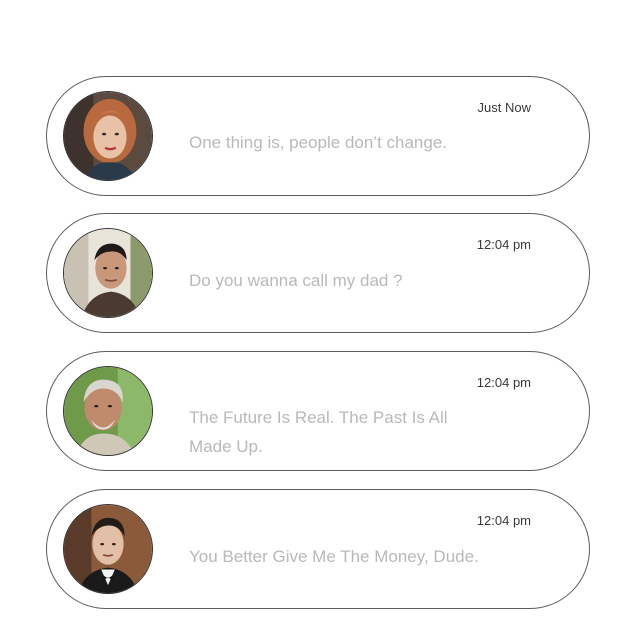 This screenshot has height=640, width=640. Describe the element at coordinates (334, 556) in the screenshot. I see `message-text: You Better Give Me The Money, Dude.` at that location.